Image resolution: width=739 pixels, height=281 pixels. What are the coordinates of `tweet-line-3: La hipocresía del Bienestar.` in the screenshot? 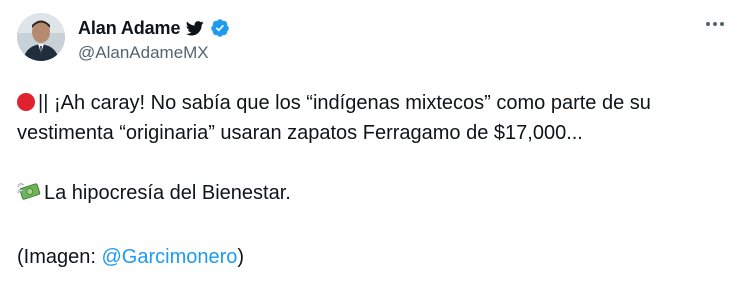 It's located at (372, 195).